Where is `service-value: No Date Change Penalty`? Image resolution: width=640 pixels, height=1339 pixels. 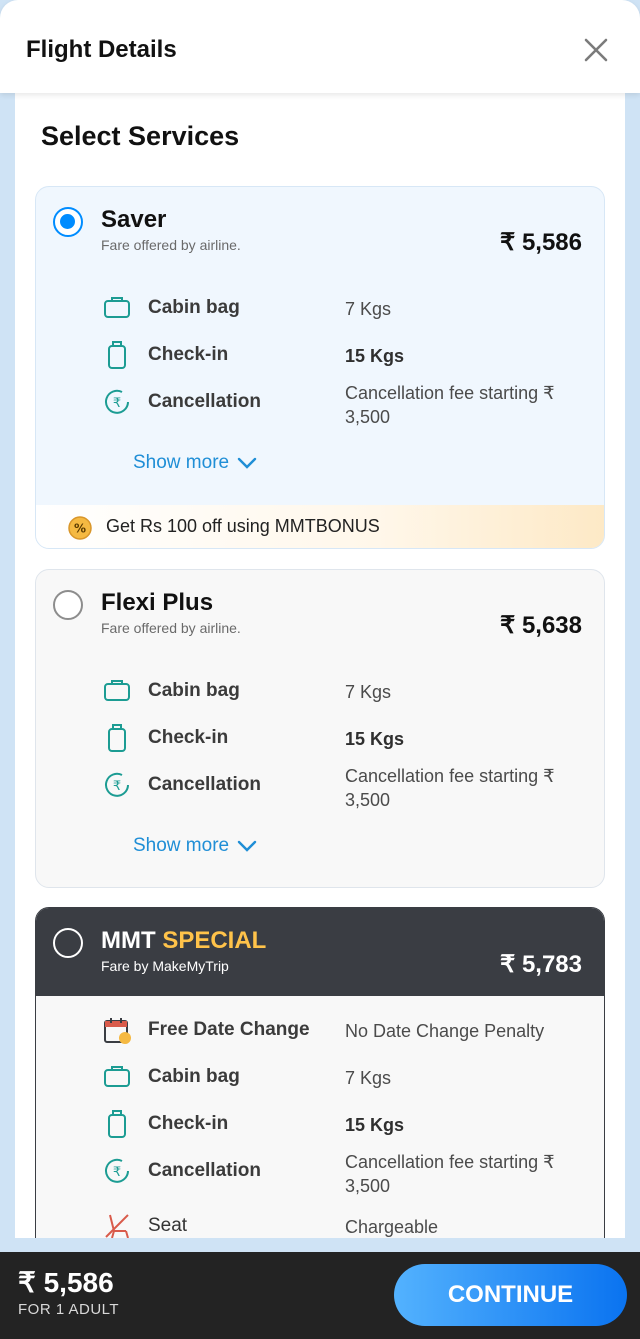 service-value: No Date Change Penalty is located at coordinates (445, 1031).